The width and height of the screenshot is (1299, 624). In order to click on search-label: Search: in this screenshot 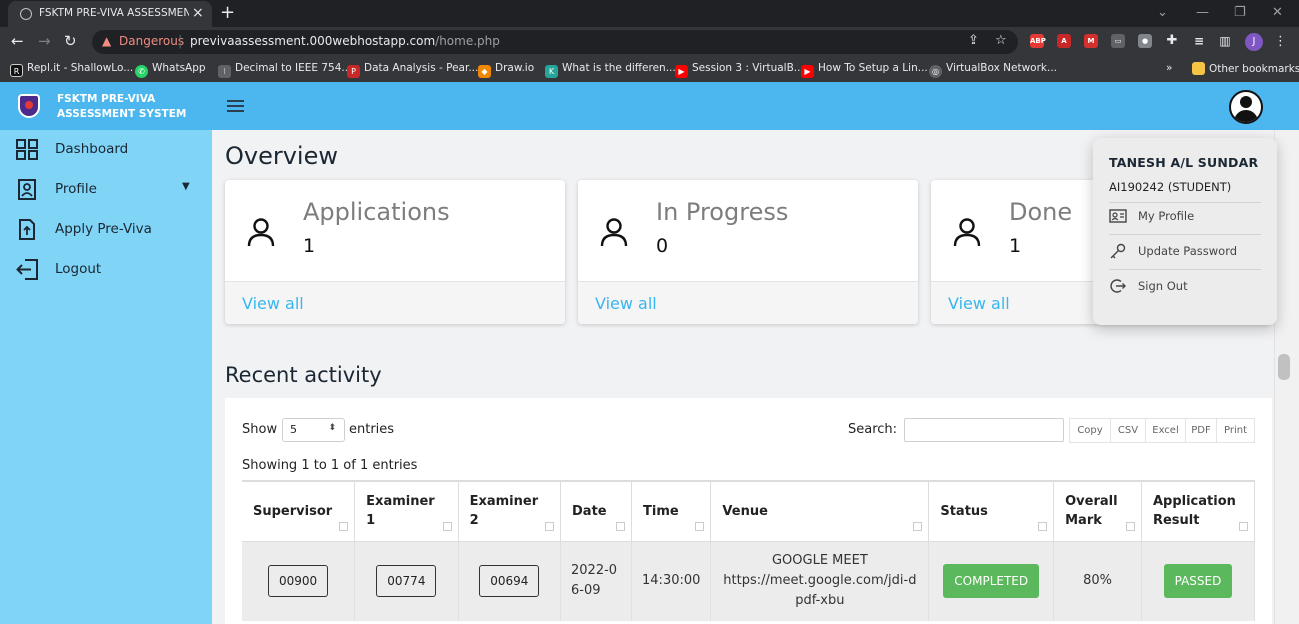, I will do `click(873, 429)`.